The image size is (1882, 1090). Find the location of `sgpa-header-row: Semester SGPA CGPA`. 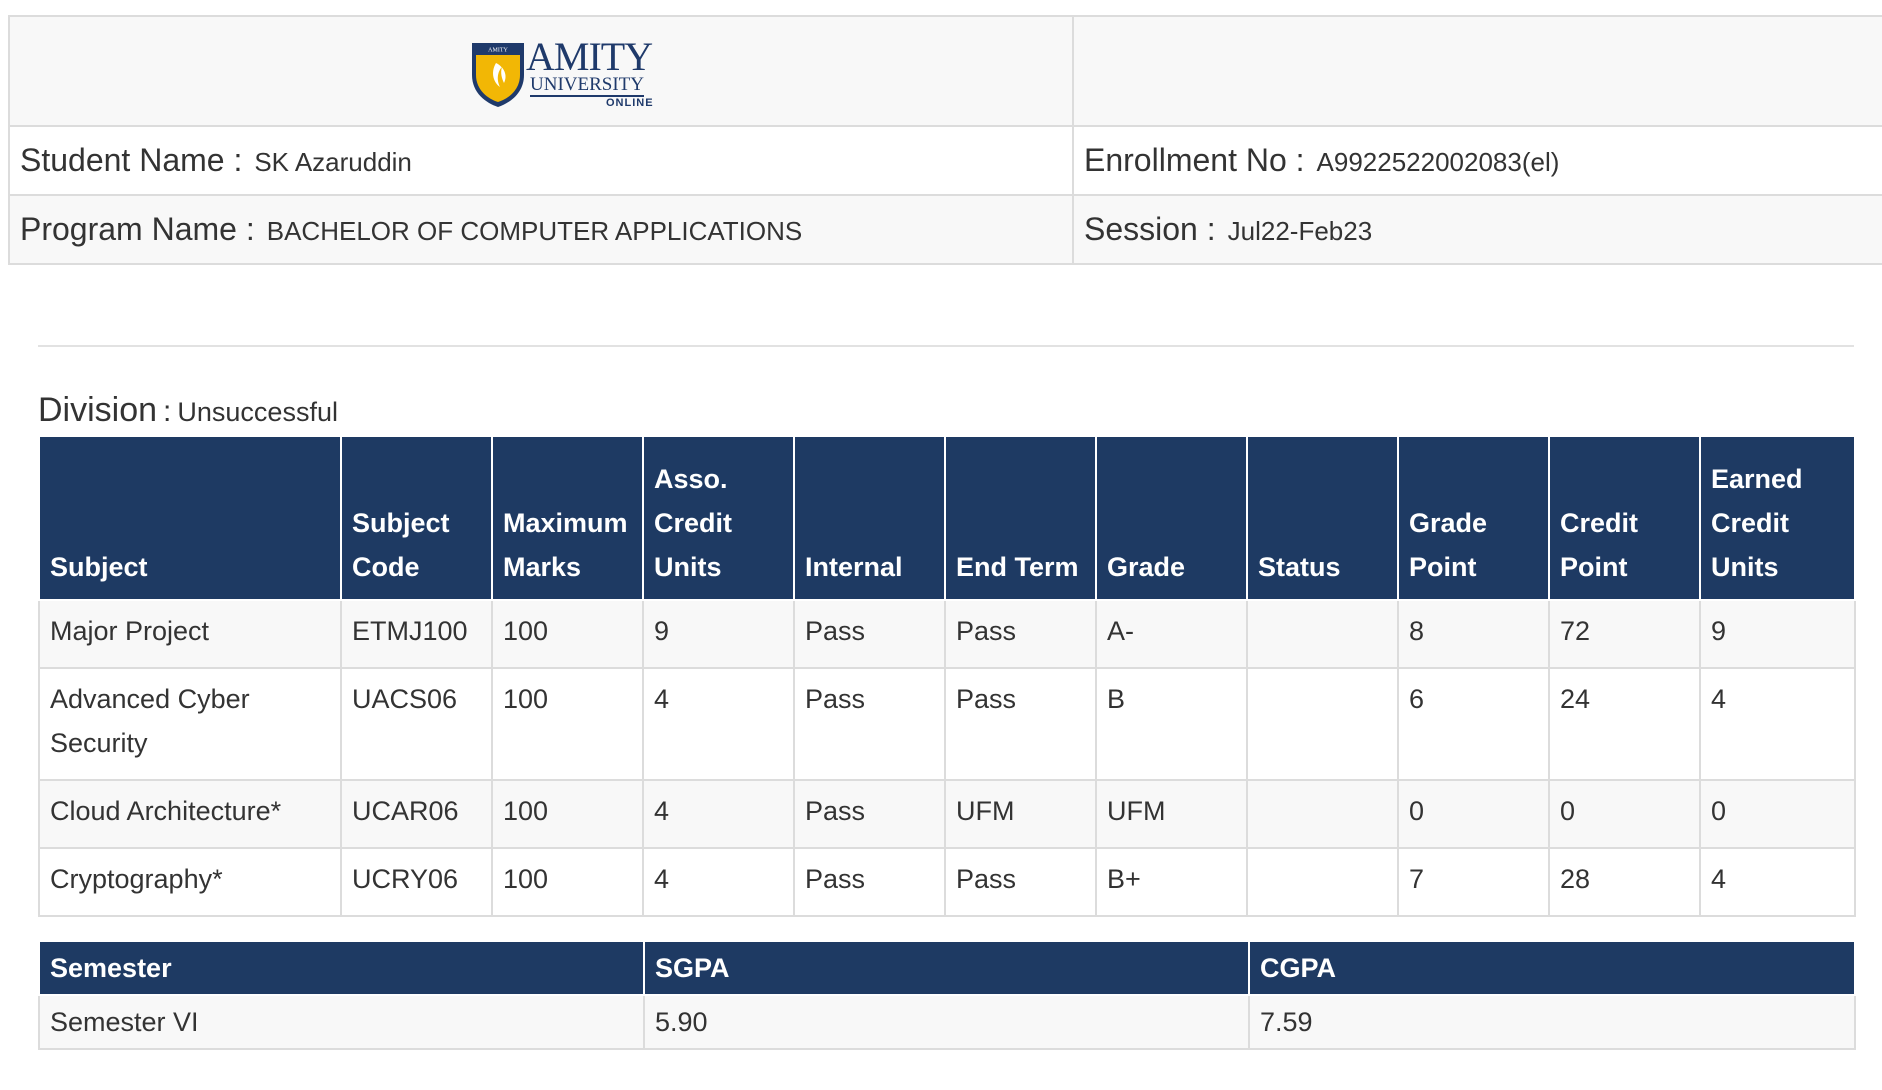

sgpa-header-row: Semester SGPA CGPA is located at coordinates (947, 968).